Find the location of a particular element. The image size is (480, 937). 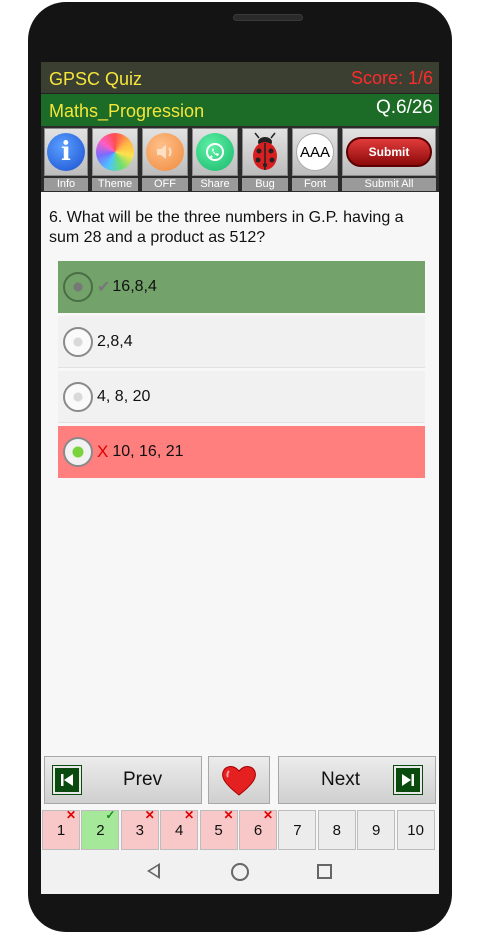

question-number: 3 is located at coordinates (139, 830).